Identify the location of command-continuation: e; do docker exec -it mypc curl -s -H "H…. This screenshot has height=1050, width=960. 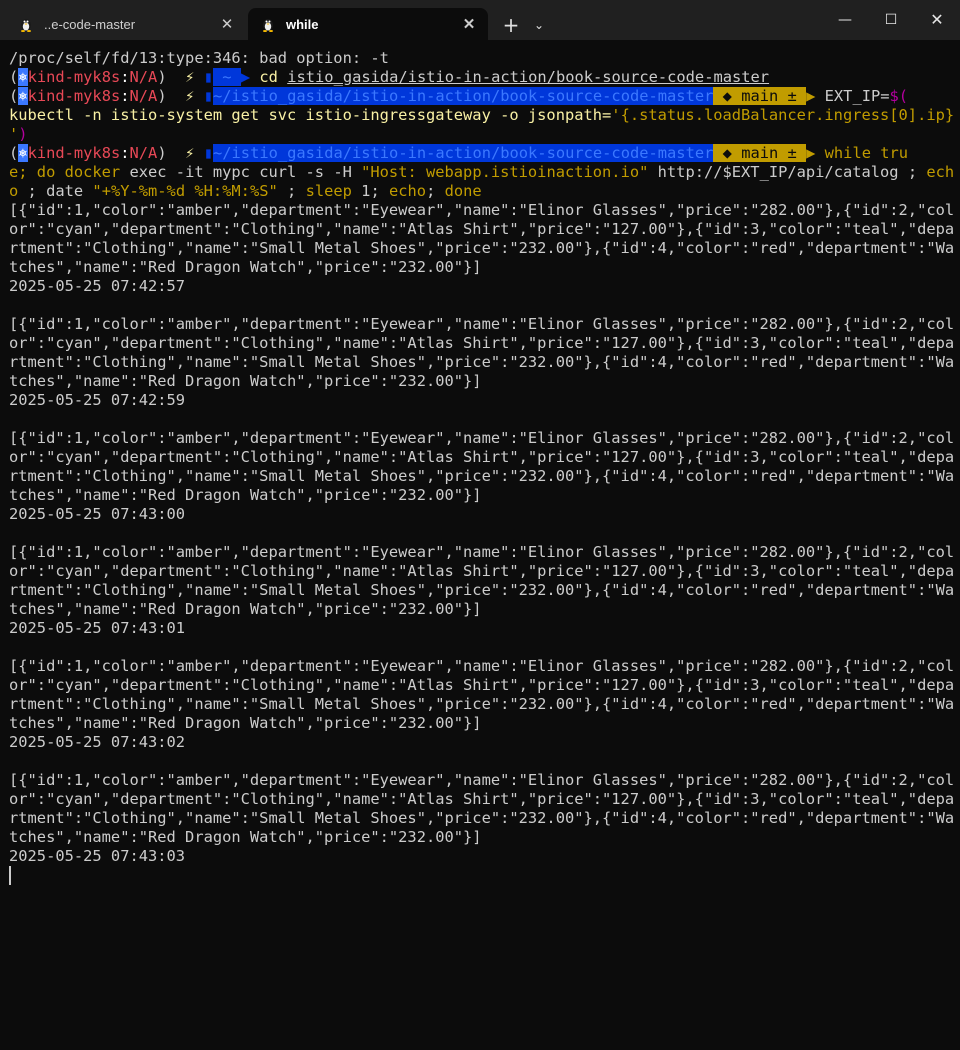
(482, 172).